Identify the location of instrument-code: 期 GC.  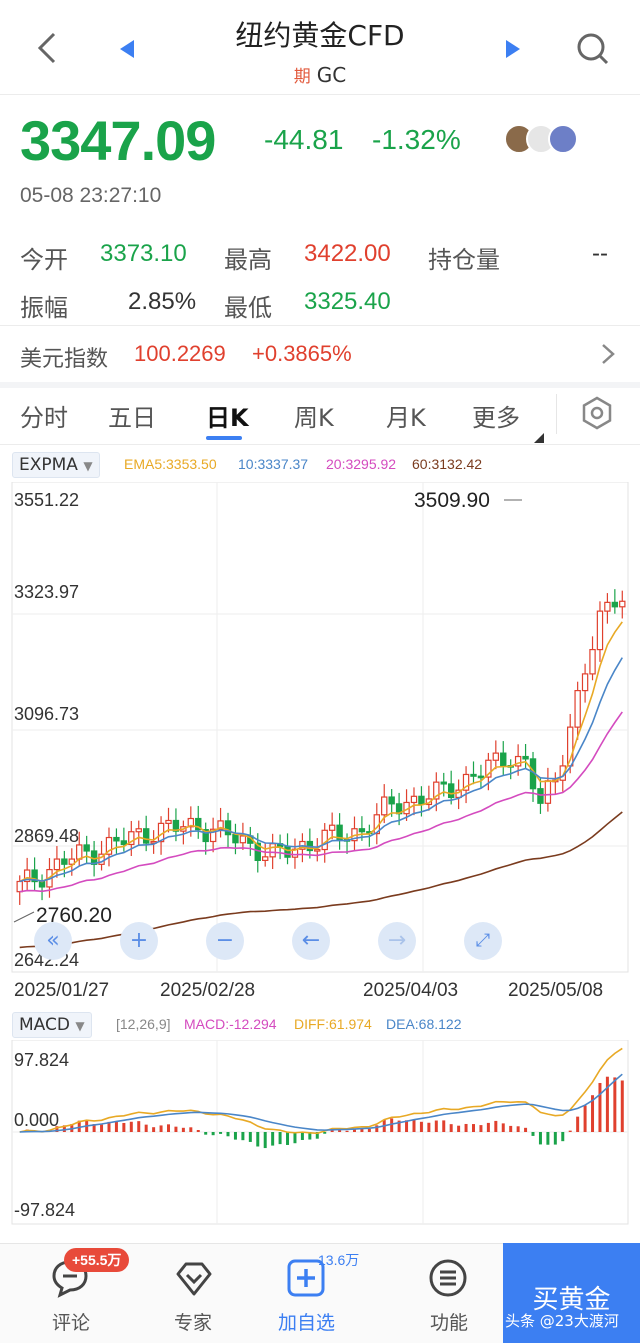
(320, 74).